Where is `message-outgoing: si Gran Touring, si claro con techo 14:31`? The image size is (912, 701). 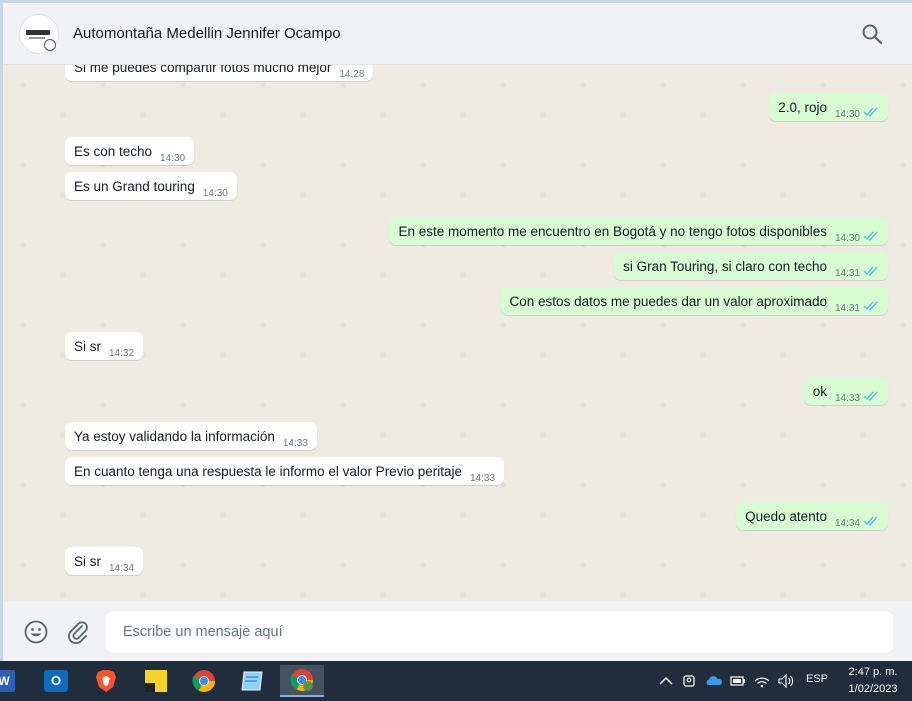 message-outgoing: si Gran Touring, si claro con techo 14:31 is located at coordinates (751, 266).